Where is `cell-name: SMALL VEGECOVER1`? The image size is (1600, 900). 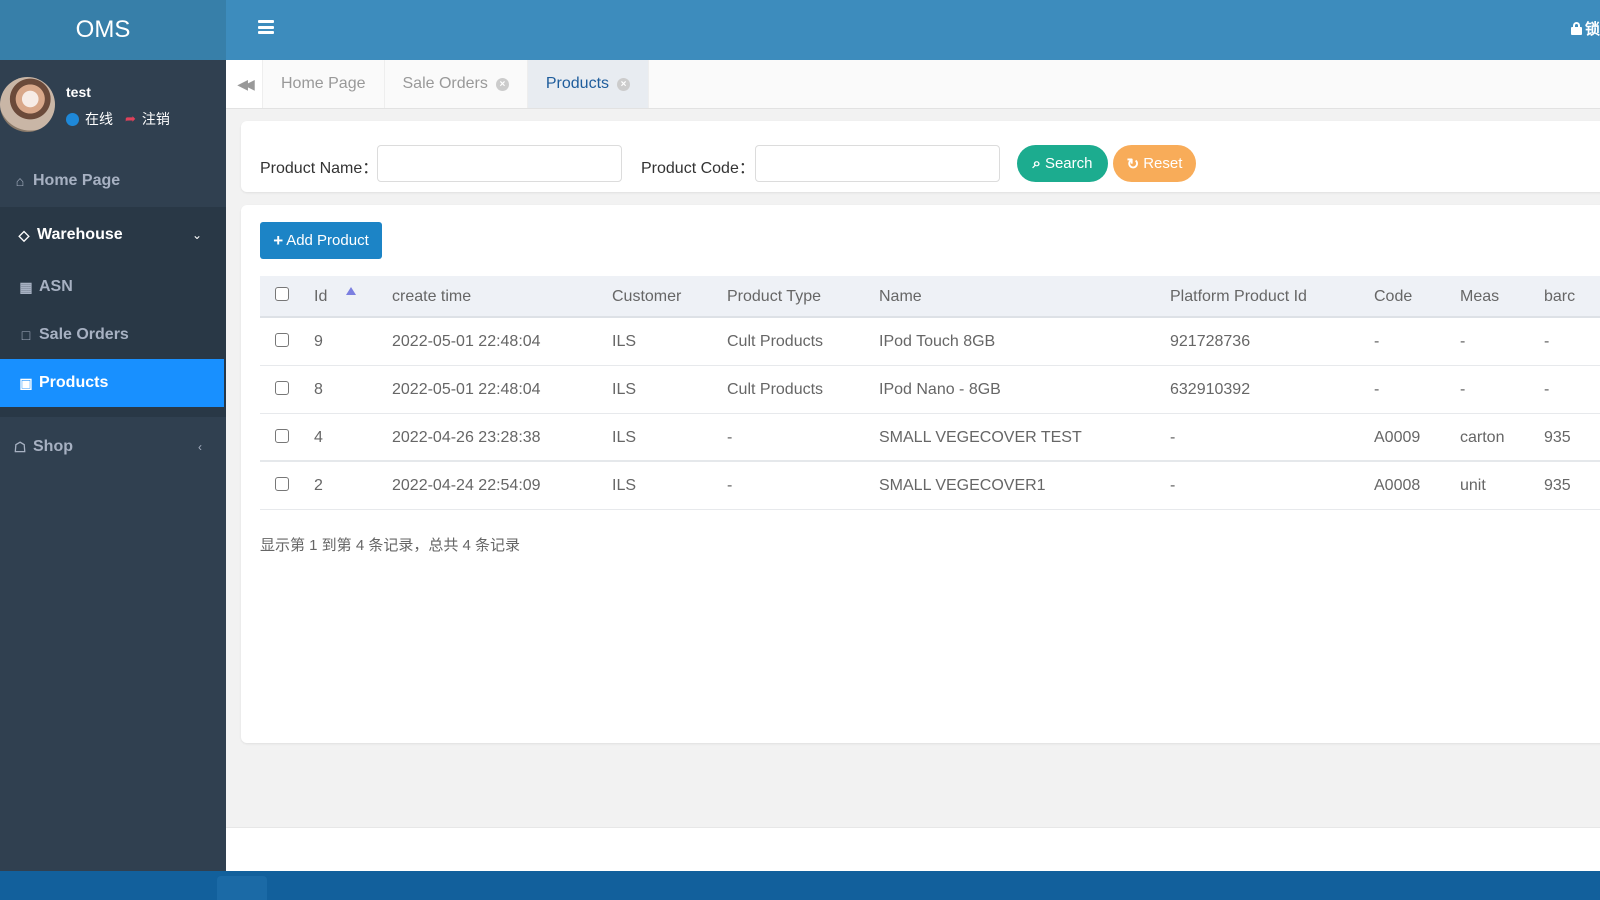 cell-name: SMALL VEGECOVER1 is located at coordinates (962, 485).